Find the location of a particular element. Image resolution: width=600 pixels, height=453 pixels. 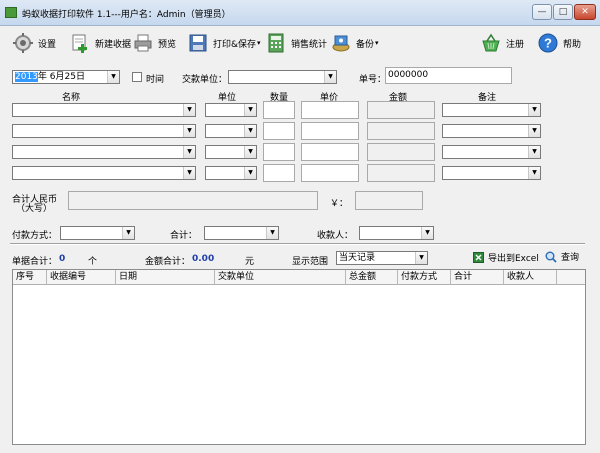

print-save-label: 打印&保存 is located at coordinates (235, 44).